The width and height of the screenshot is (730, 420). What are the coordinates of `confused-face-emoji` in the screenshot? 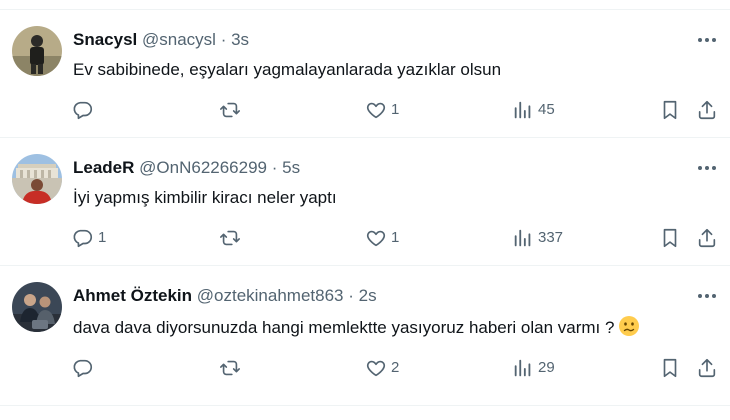 It's located at (629, 329).